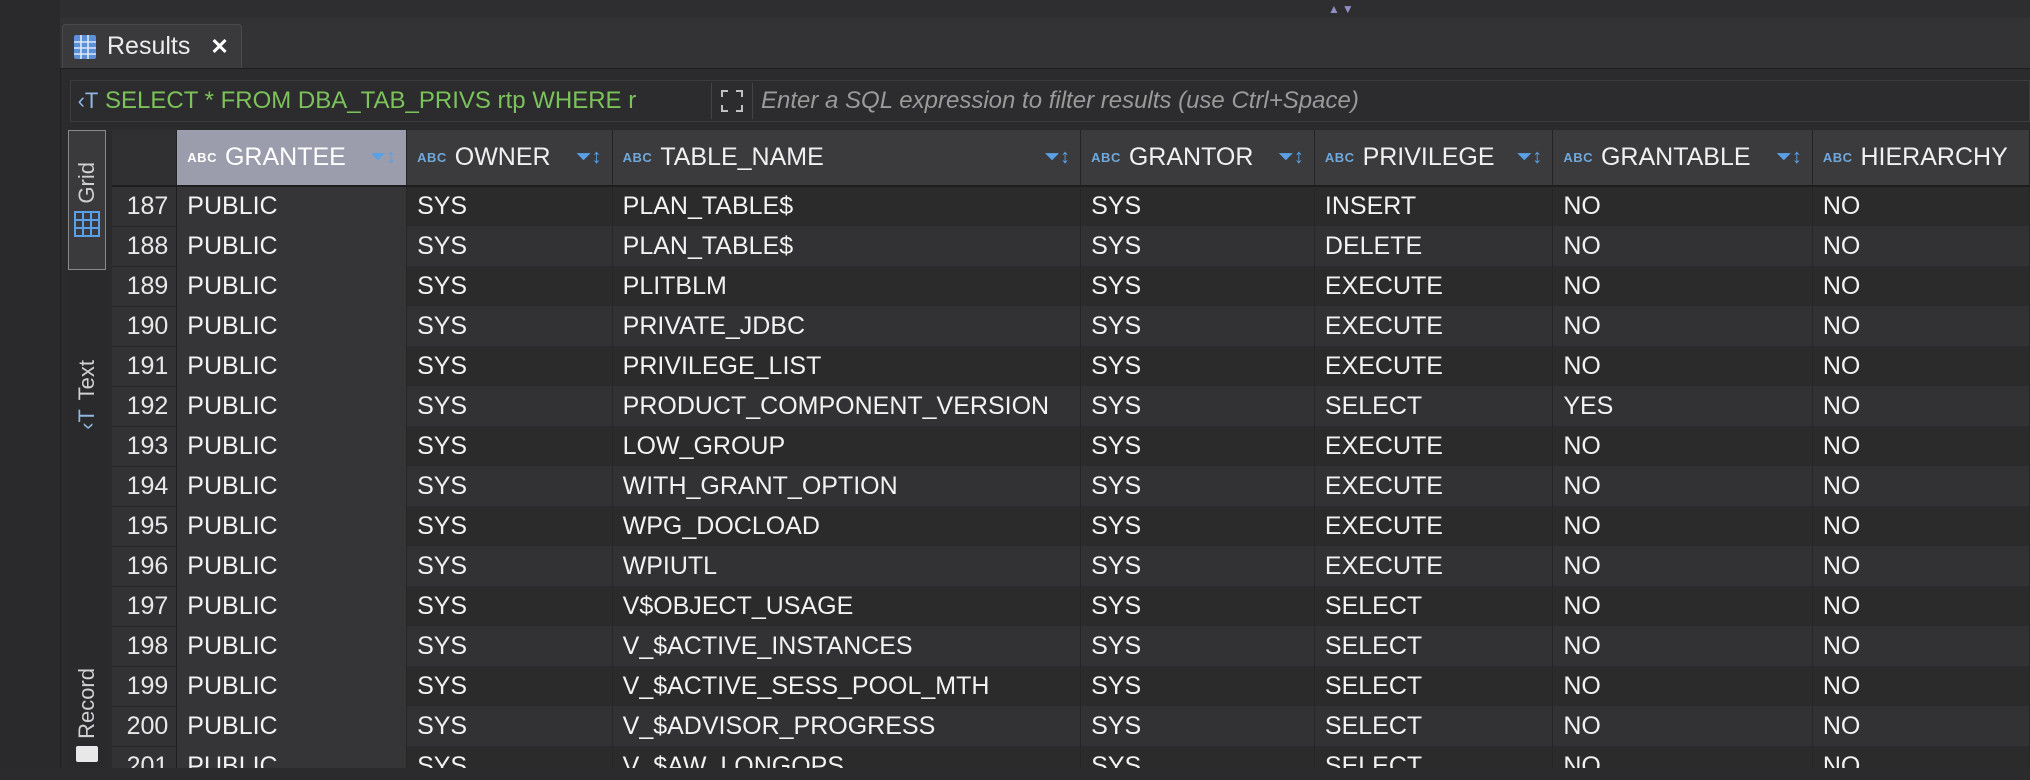 Image resolution: width=2030 pixels, height=780 pixels. Describe the element at coordinates (1434, 246) in the screenshot. I see `table-cell: DELETE` at that location.